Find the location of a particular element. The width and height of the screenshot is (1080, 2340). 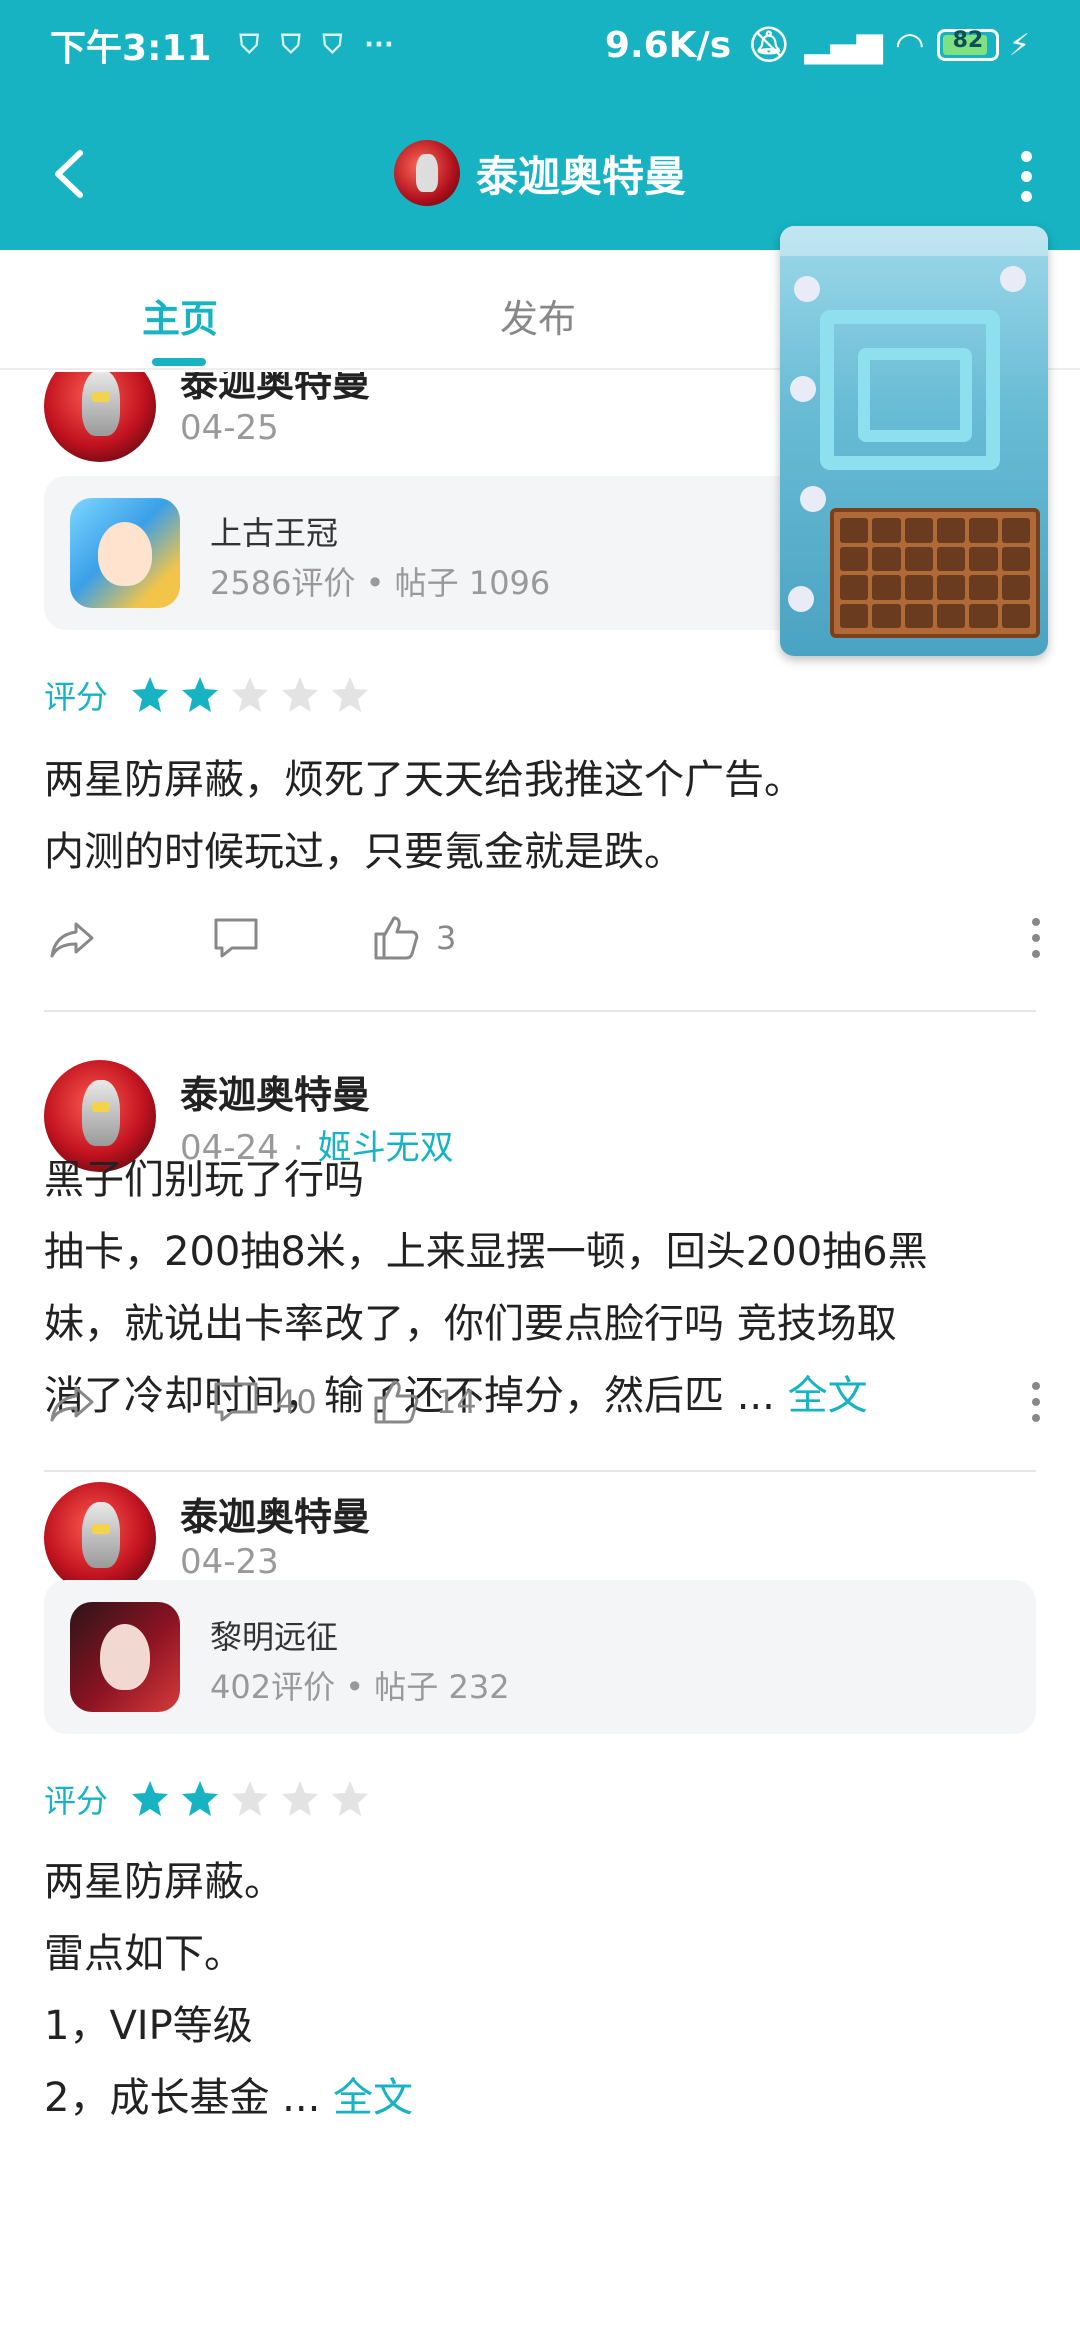

battery-level: 82 is located at coordinates (968, 40).